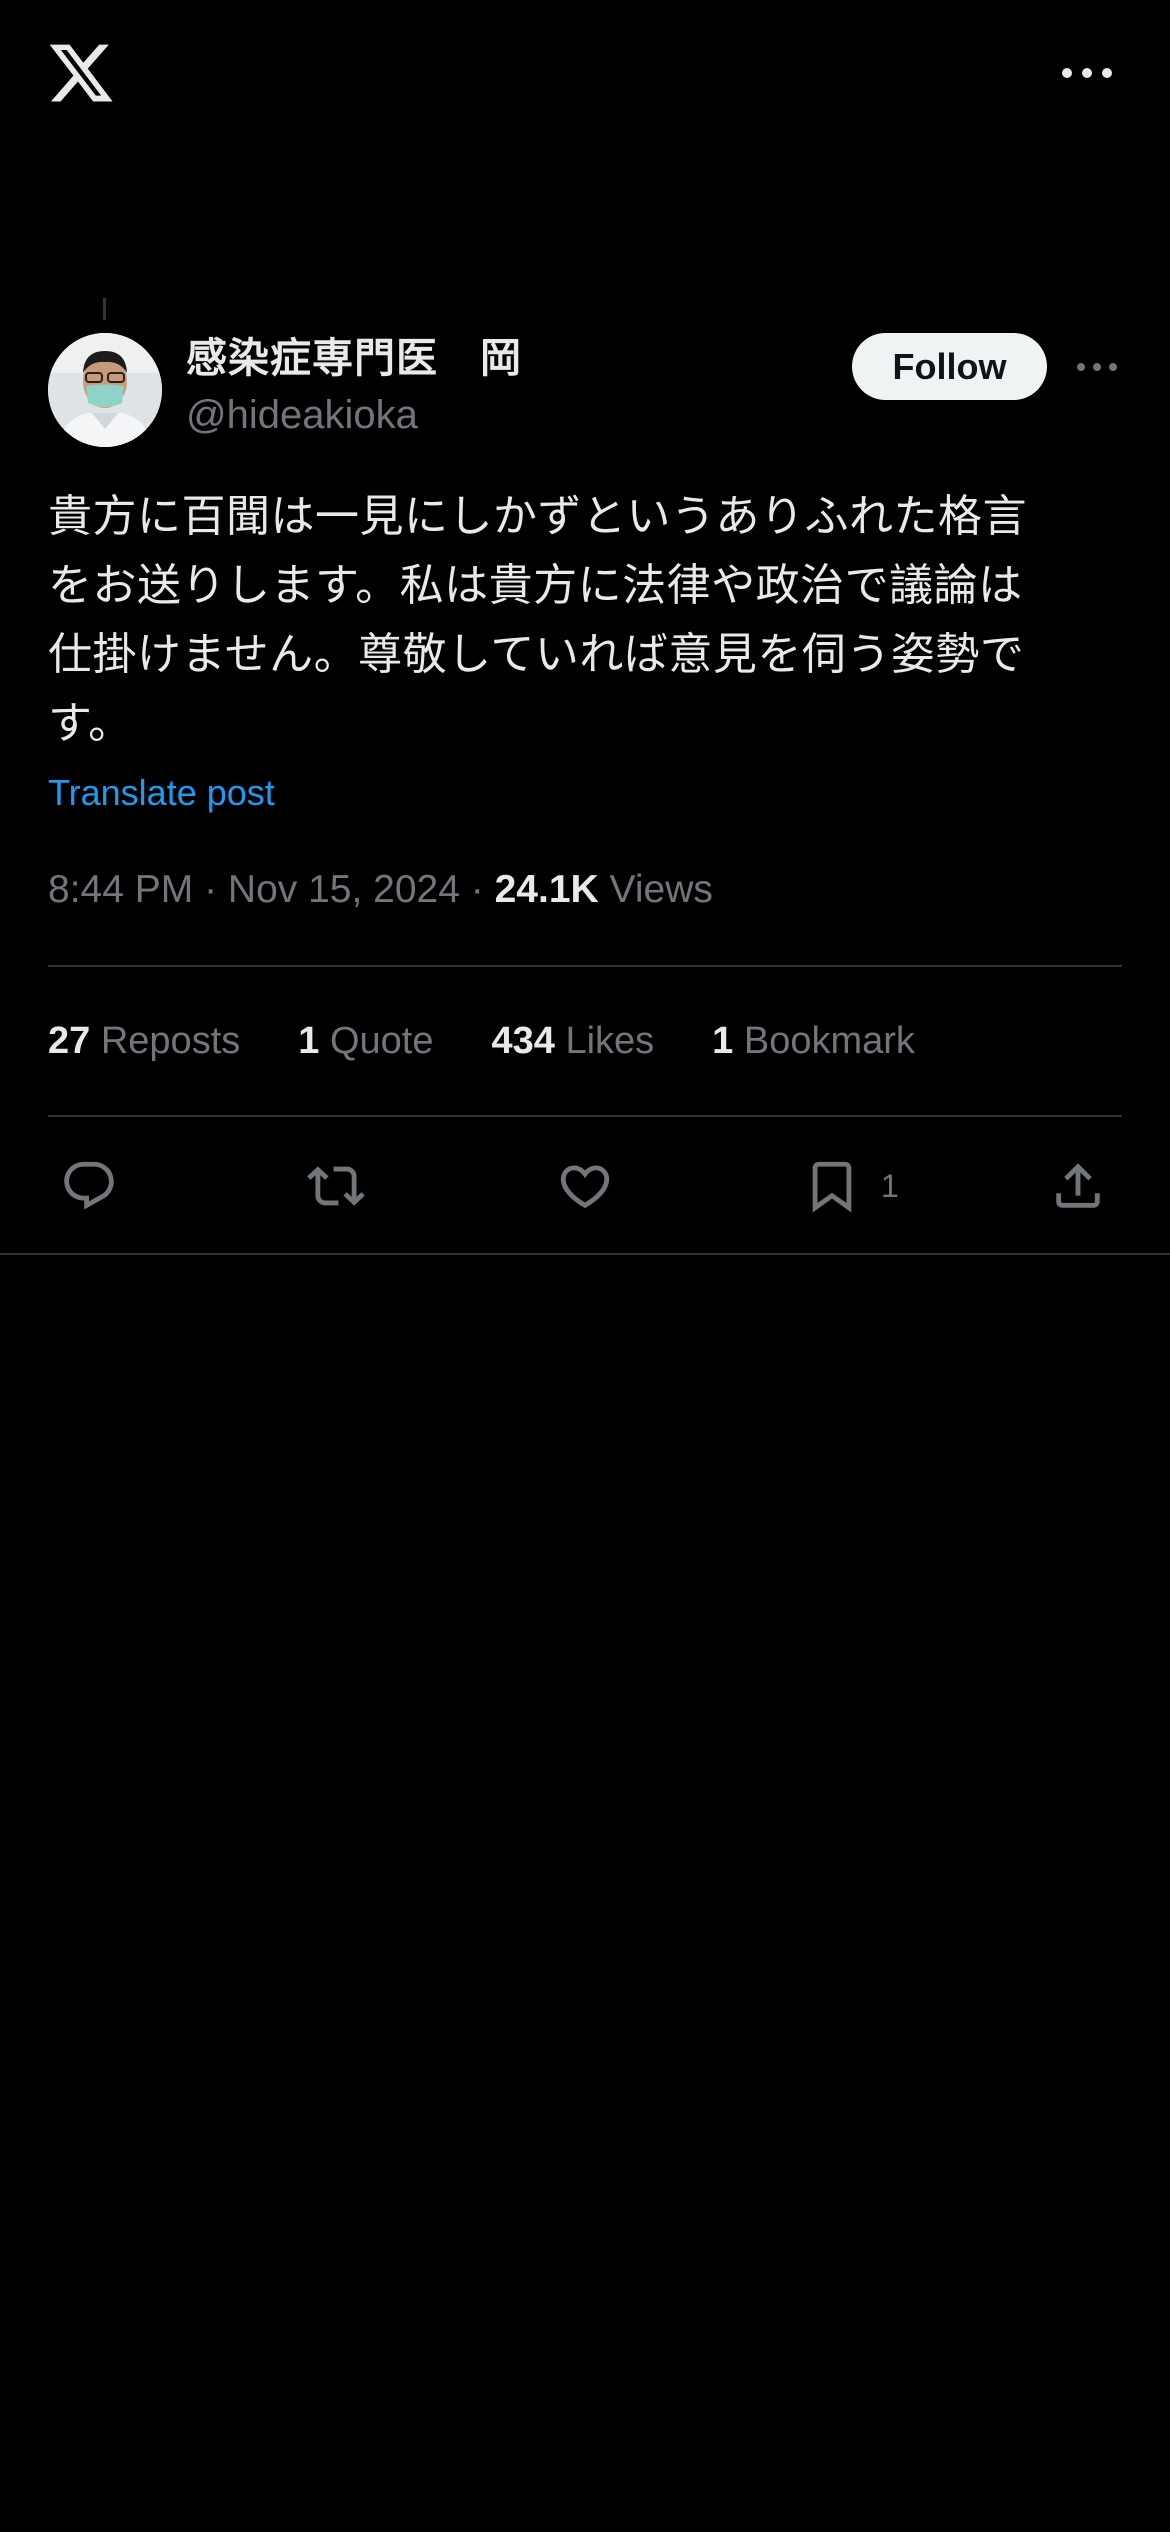  What do you see at coordinates (585, 75) in the screenshot?
I see `top-bar` at bounding box center [585, 75].